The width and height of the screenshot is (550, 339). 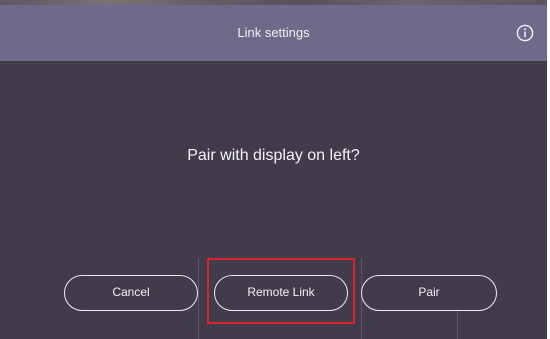 What do you see at coordinates (525, 33) in the screenshot?
I see `info-icon` at bounding box center [525, 33].